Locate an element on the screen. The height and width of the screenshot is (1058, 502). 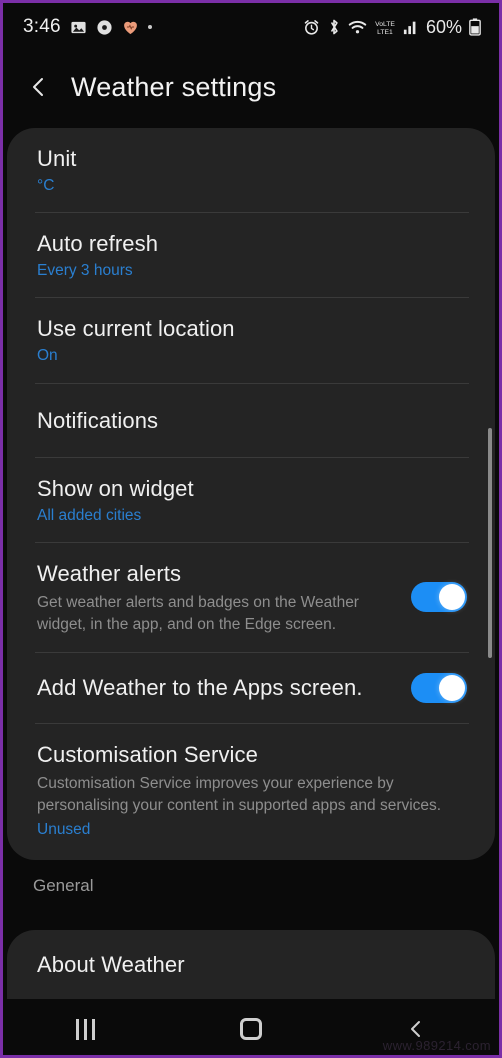
setting-title: Add Weather to the Apps screen. is located at coordinates (200, 688).